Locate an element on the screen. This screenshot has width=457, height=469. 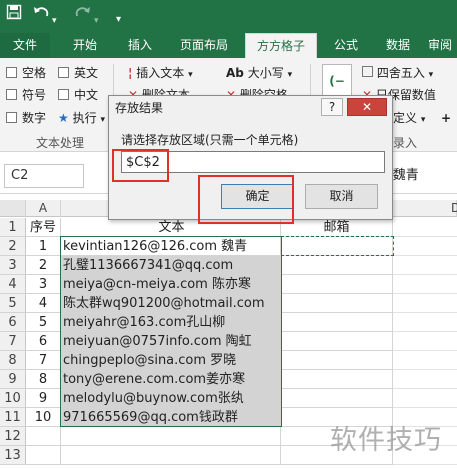
group-label-record: 录入 is located at coordinates (405, 143).